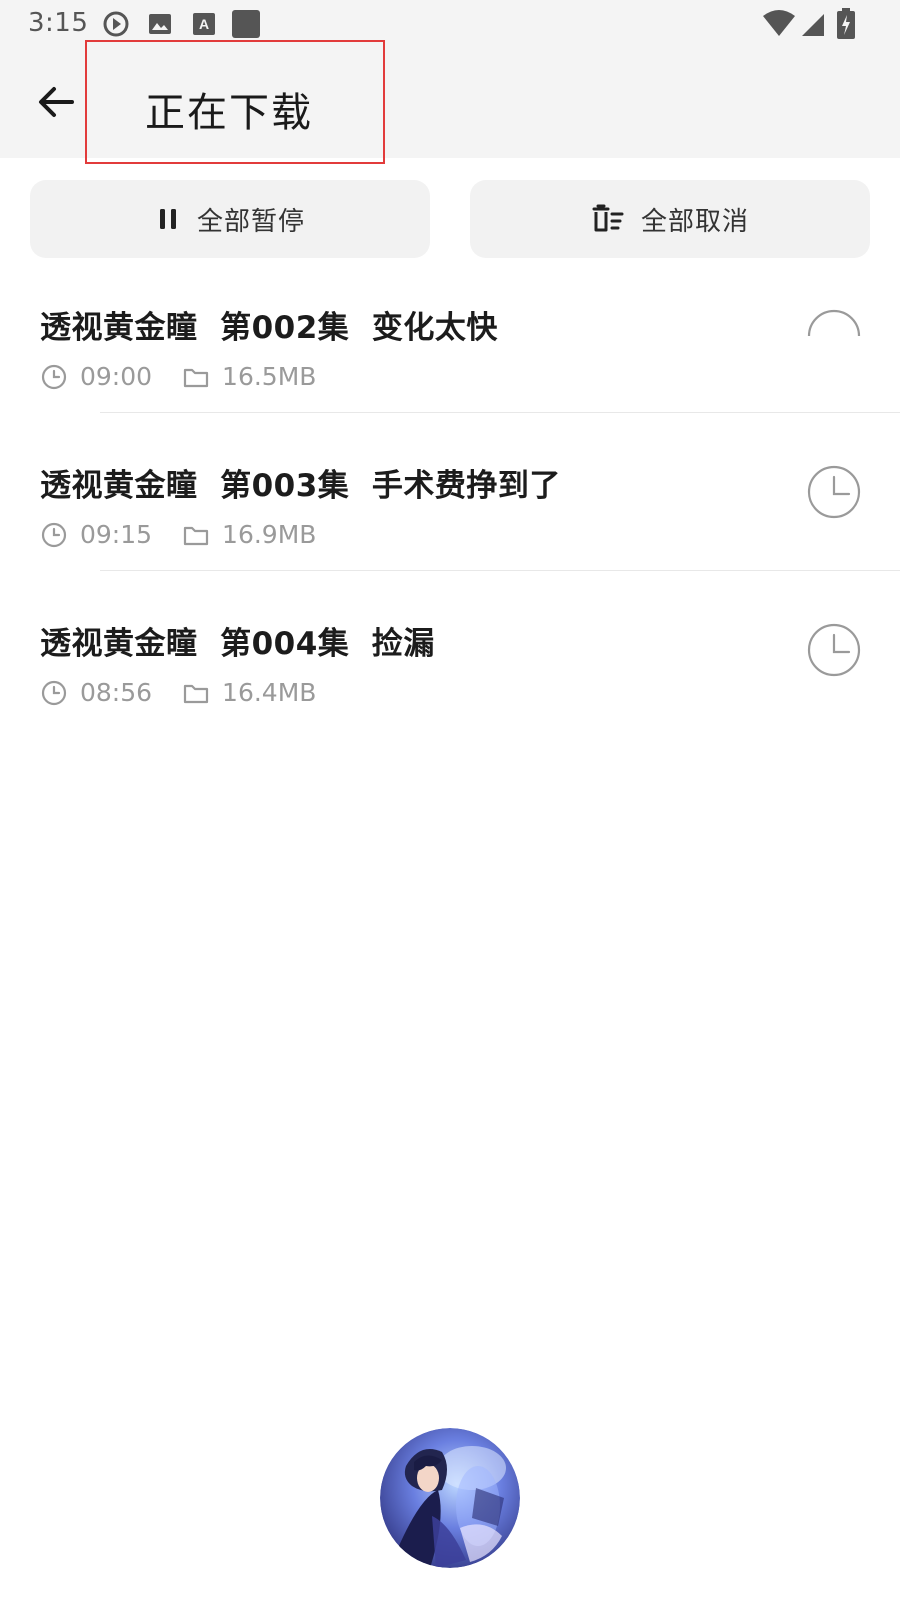 This screenshot has width=900, height=1600. I want to click on floating-player-cover, so click(450, 1498).